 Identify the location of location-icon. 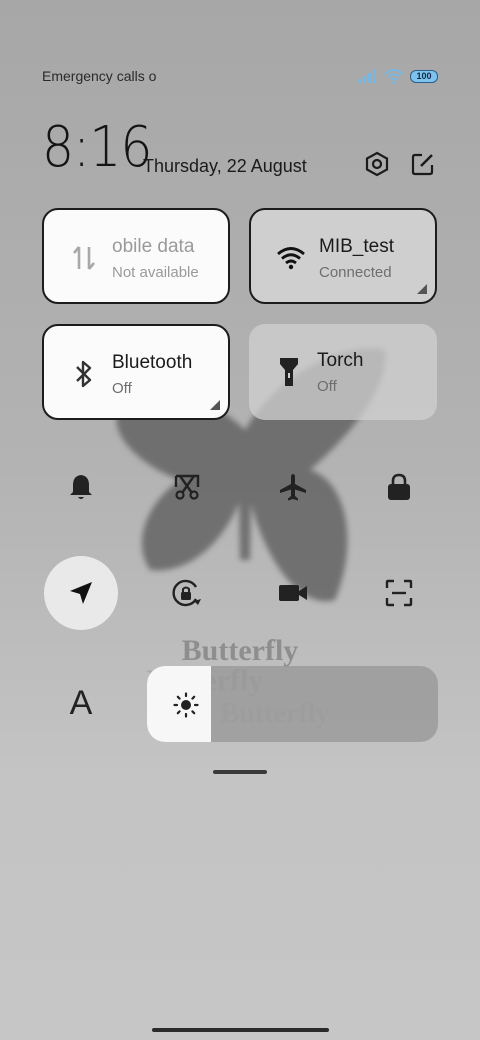
(81, 593).